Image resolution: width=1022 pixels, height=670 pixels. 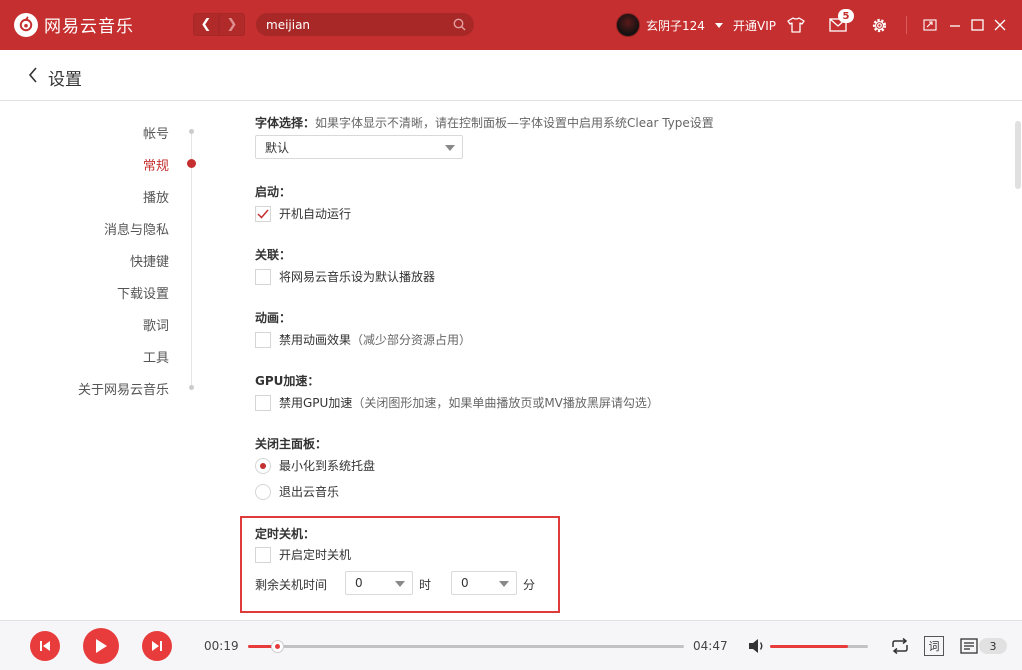 I want to click on sidebar-timeline, so click(x=191, y=259).